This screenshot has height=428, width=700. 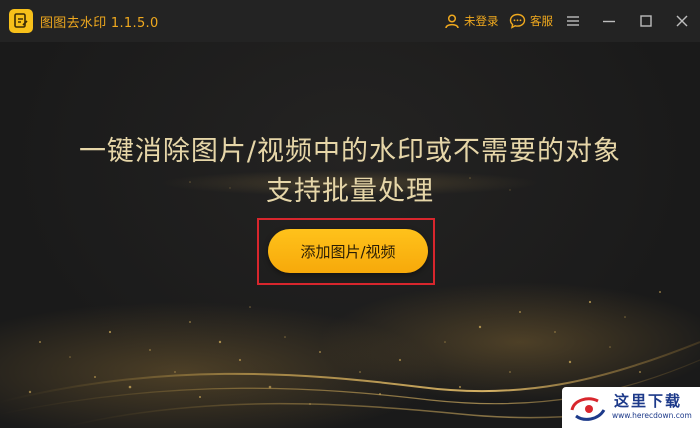 I want to click on close-icon, so click(x=682, y=21).